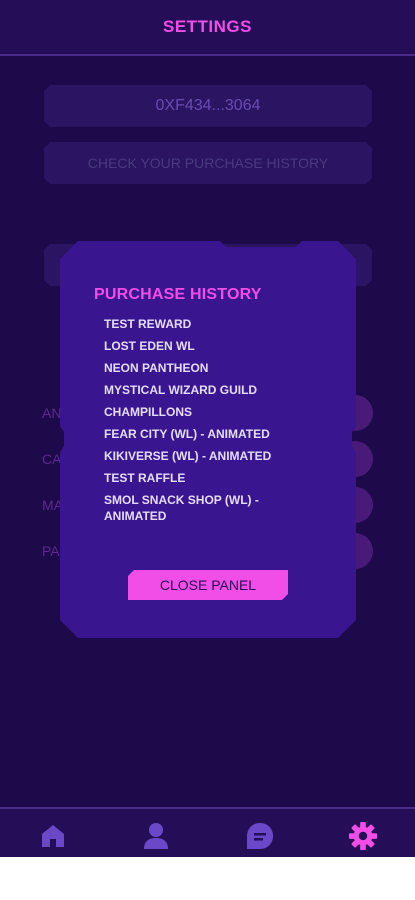 Image resolution: width=415 pixels, height=900 pixels. I want to click on list-item: KIKIVERSE (WL) - ANIMATED, so click(188, 456).